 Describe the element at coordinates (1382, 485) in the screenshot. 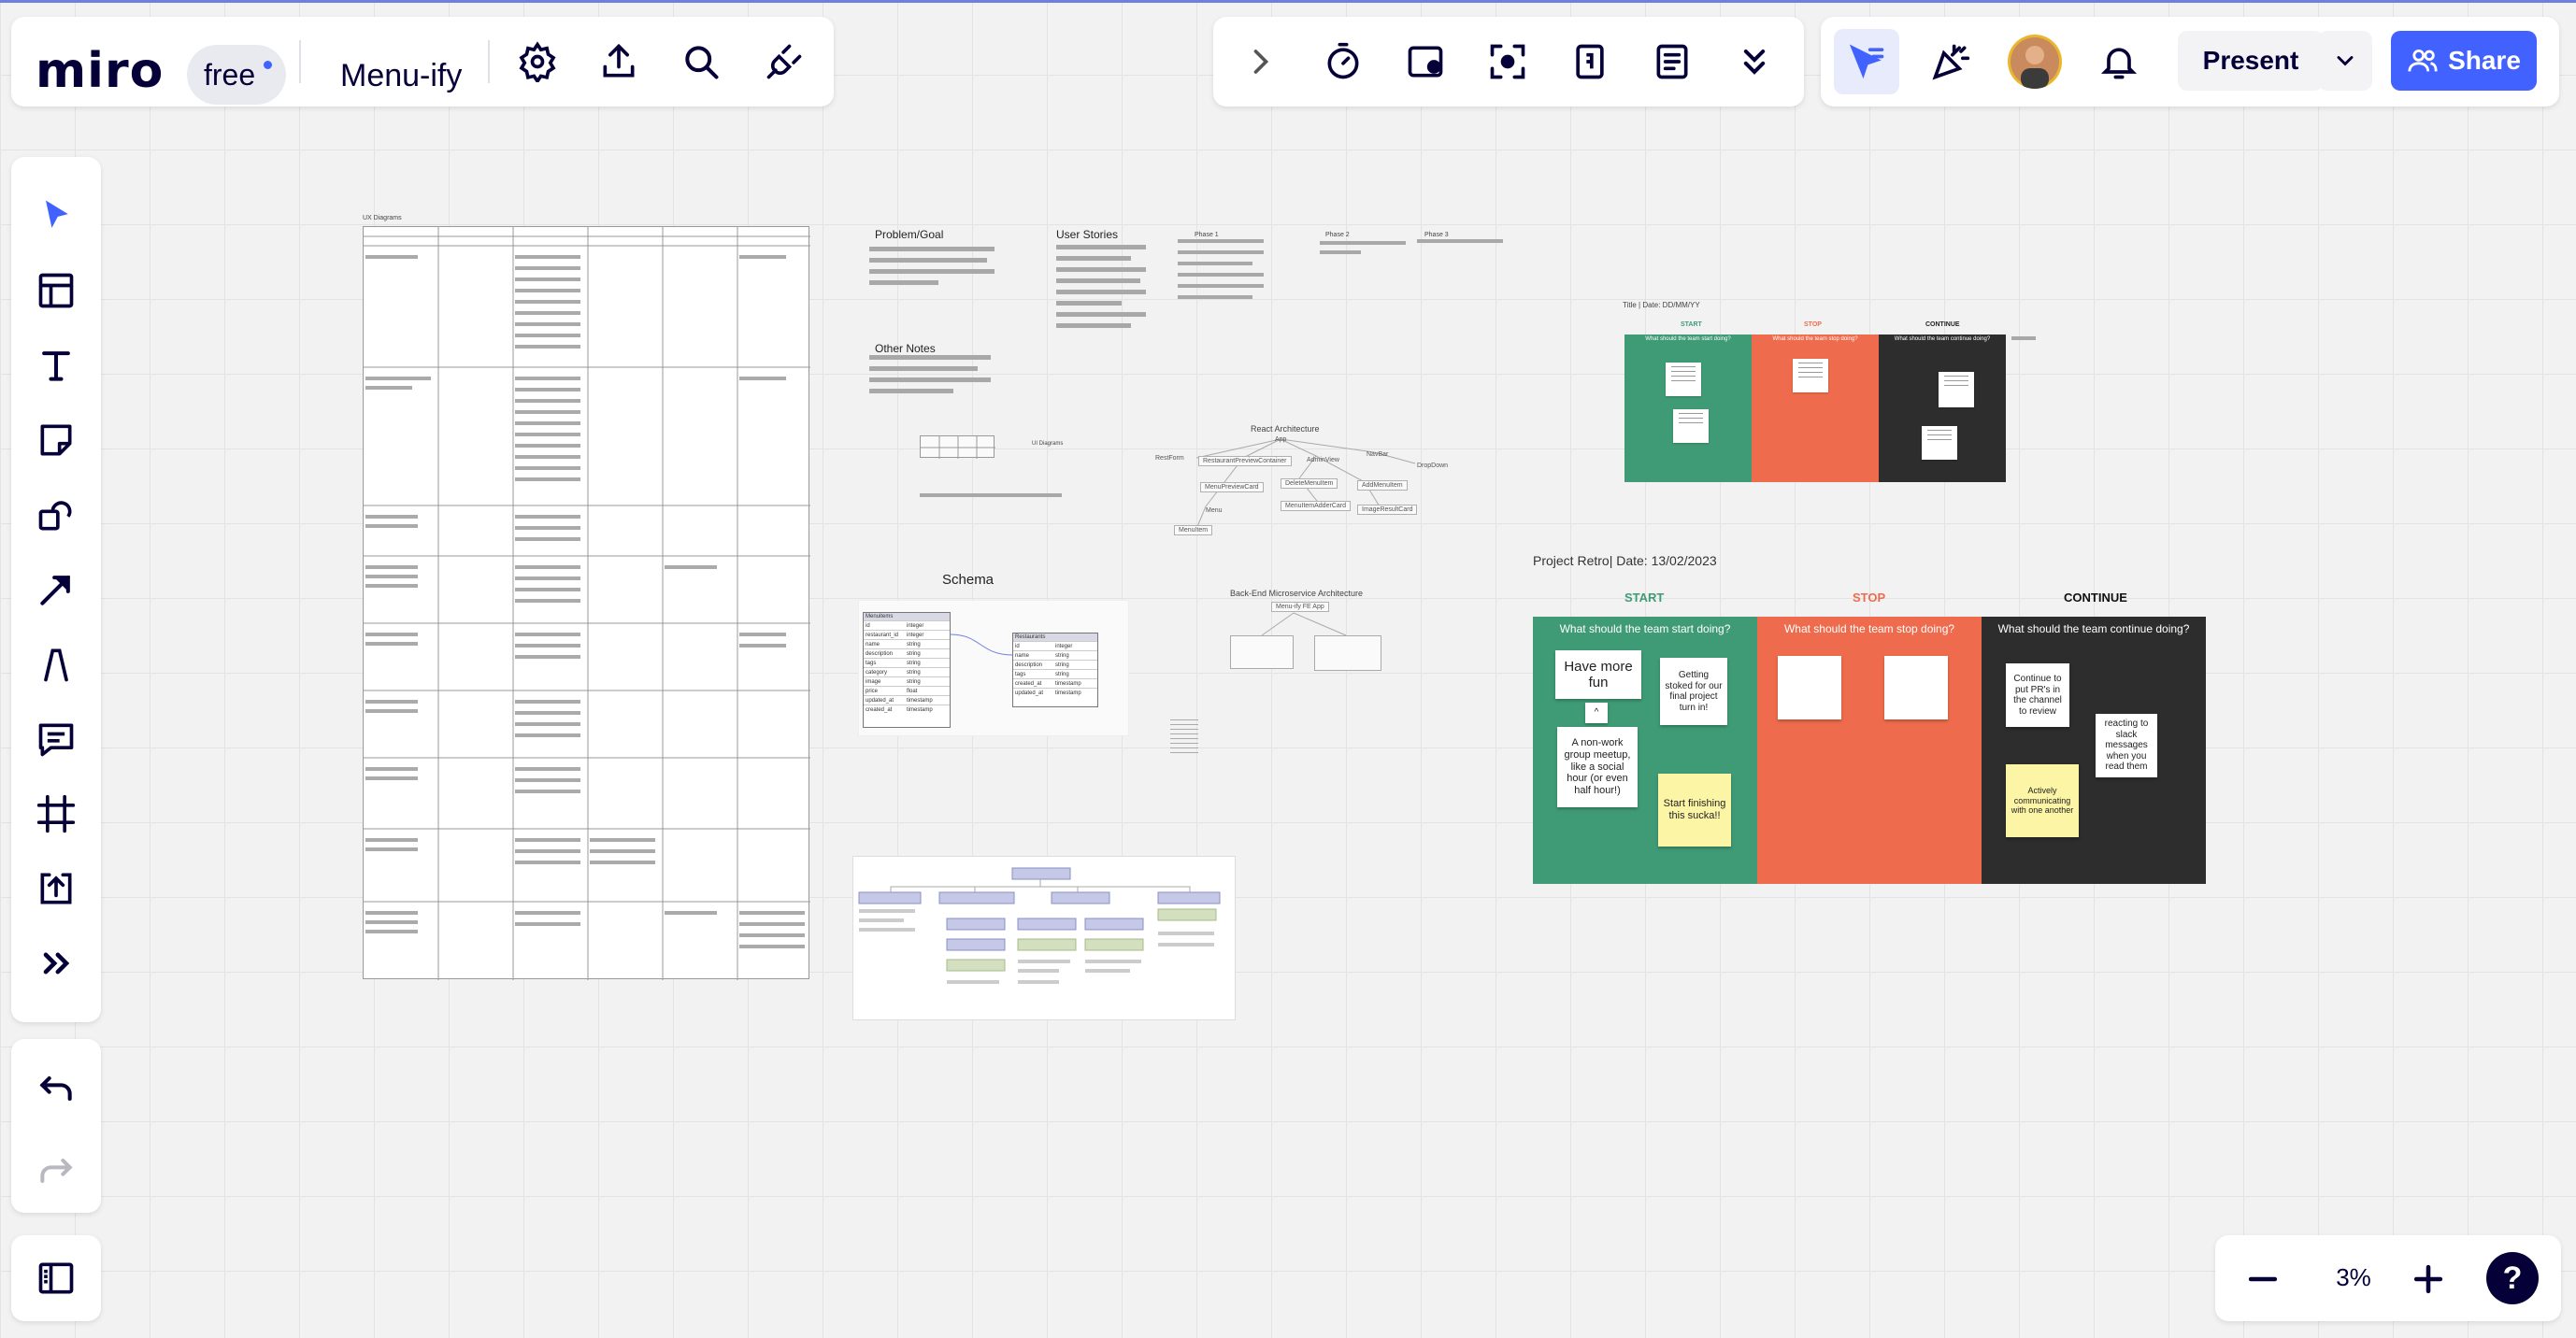

I see `react-node: AddMenuItem` at that location.